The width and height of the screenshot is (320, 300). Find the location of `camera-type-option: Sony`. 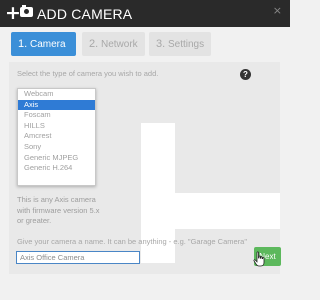

camera-type-option: Sony is located at coordinates (56, 147).